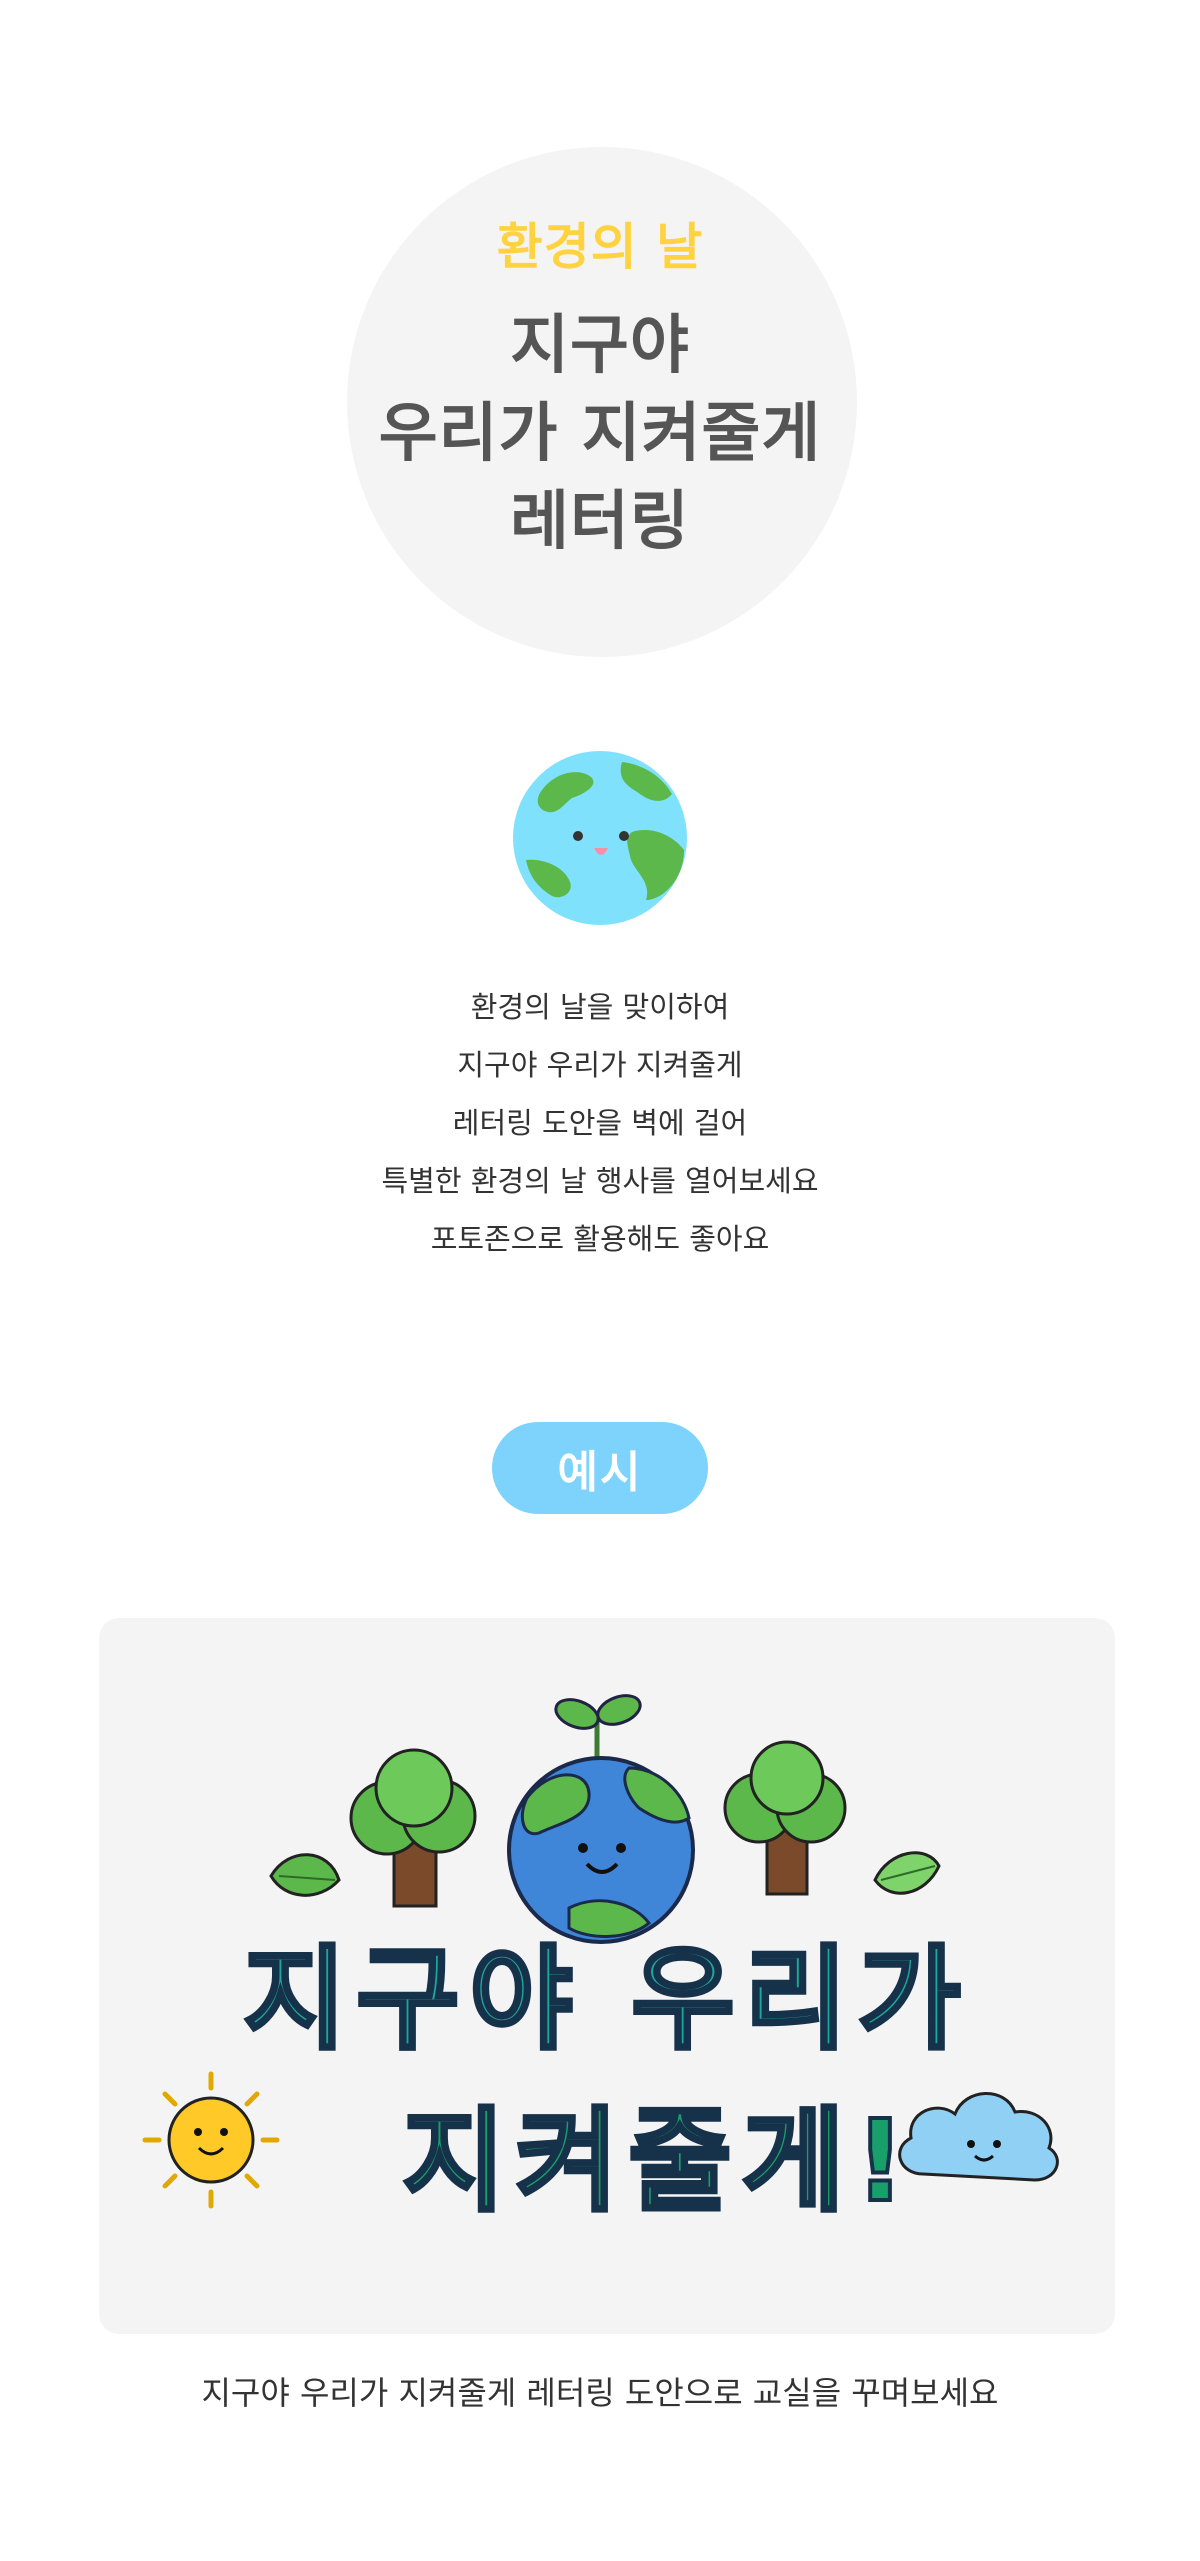 The height and width of the screenshot is (2561, 1200). What do you see at coordinates (600, 2393) in the screenshot?
I see `example-caption: 지구야 우리가 지켜줄게 레터링 도안으로 교실을 꾸며보세요` at bounding box center [600, 2393].